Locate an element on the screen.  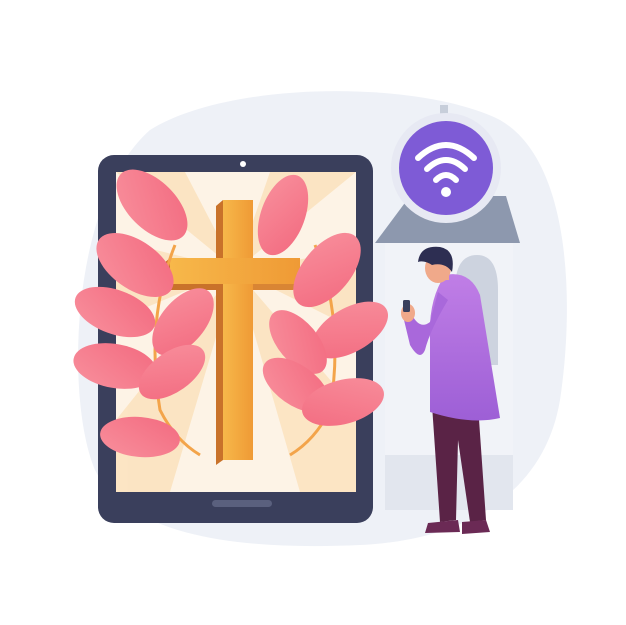
tablet-camera is located at coordinates (243, 164).